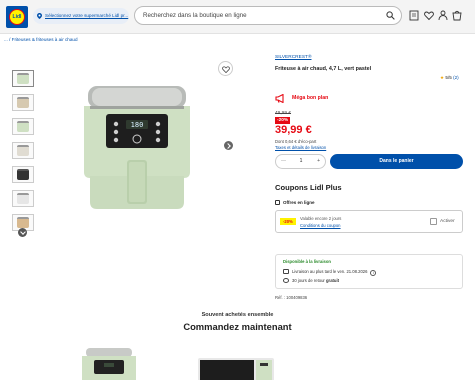  What do you see at coordinates (443, 15) in the screenshot?
I see `store-icon` at bounding box center [443, 15].